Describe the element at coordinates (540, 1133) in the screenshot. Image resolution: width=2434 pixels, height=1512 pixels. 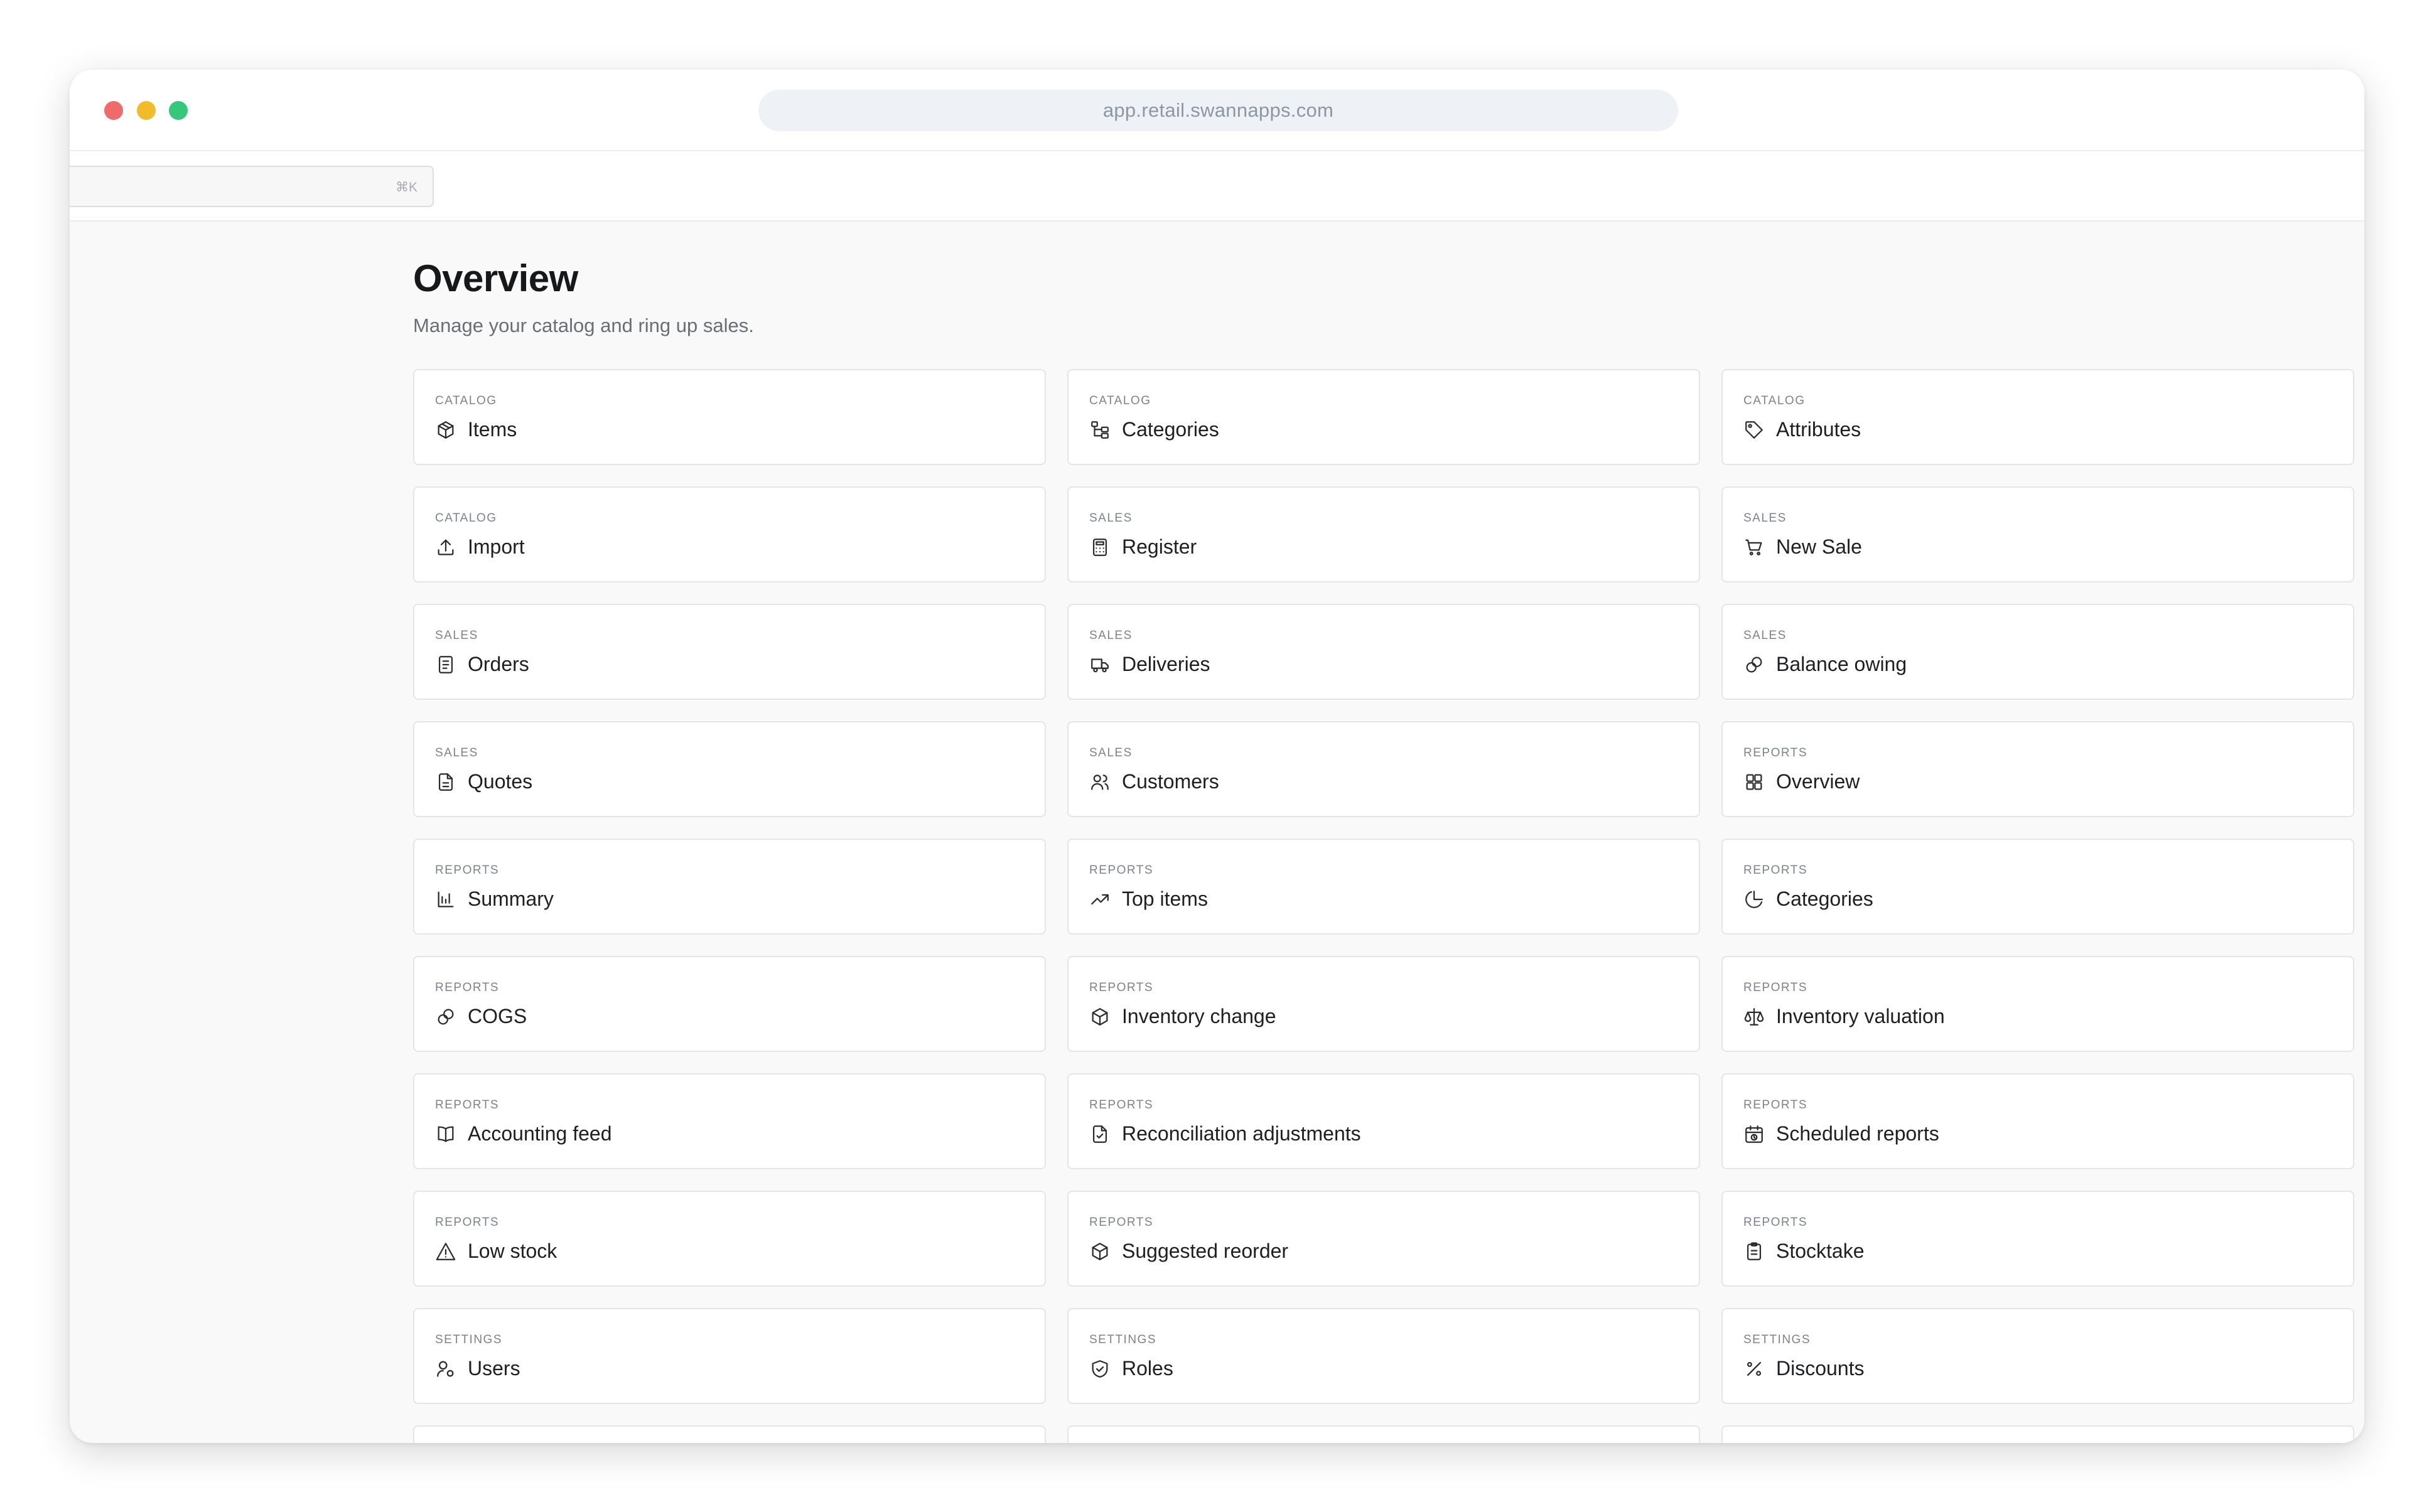
I see `card-label: Accounting feed` at that location.